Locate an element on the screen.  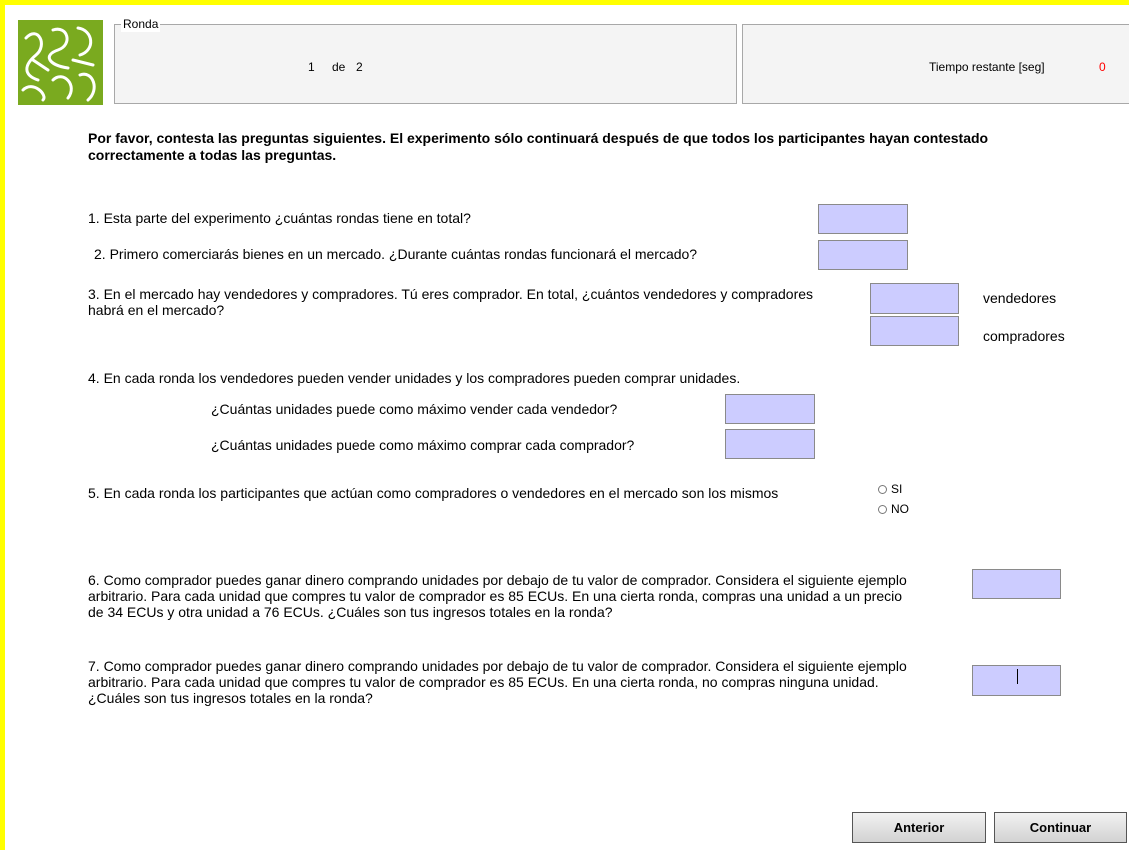
radio-yes-icon is located at coordinates (882, 489).